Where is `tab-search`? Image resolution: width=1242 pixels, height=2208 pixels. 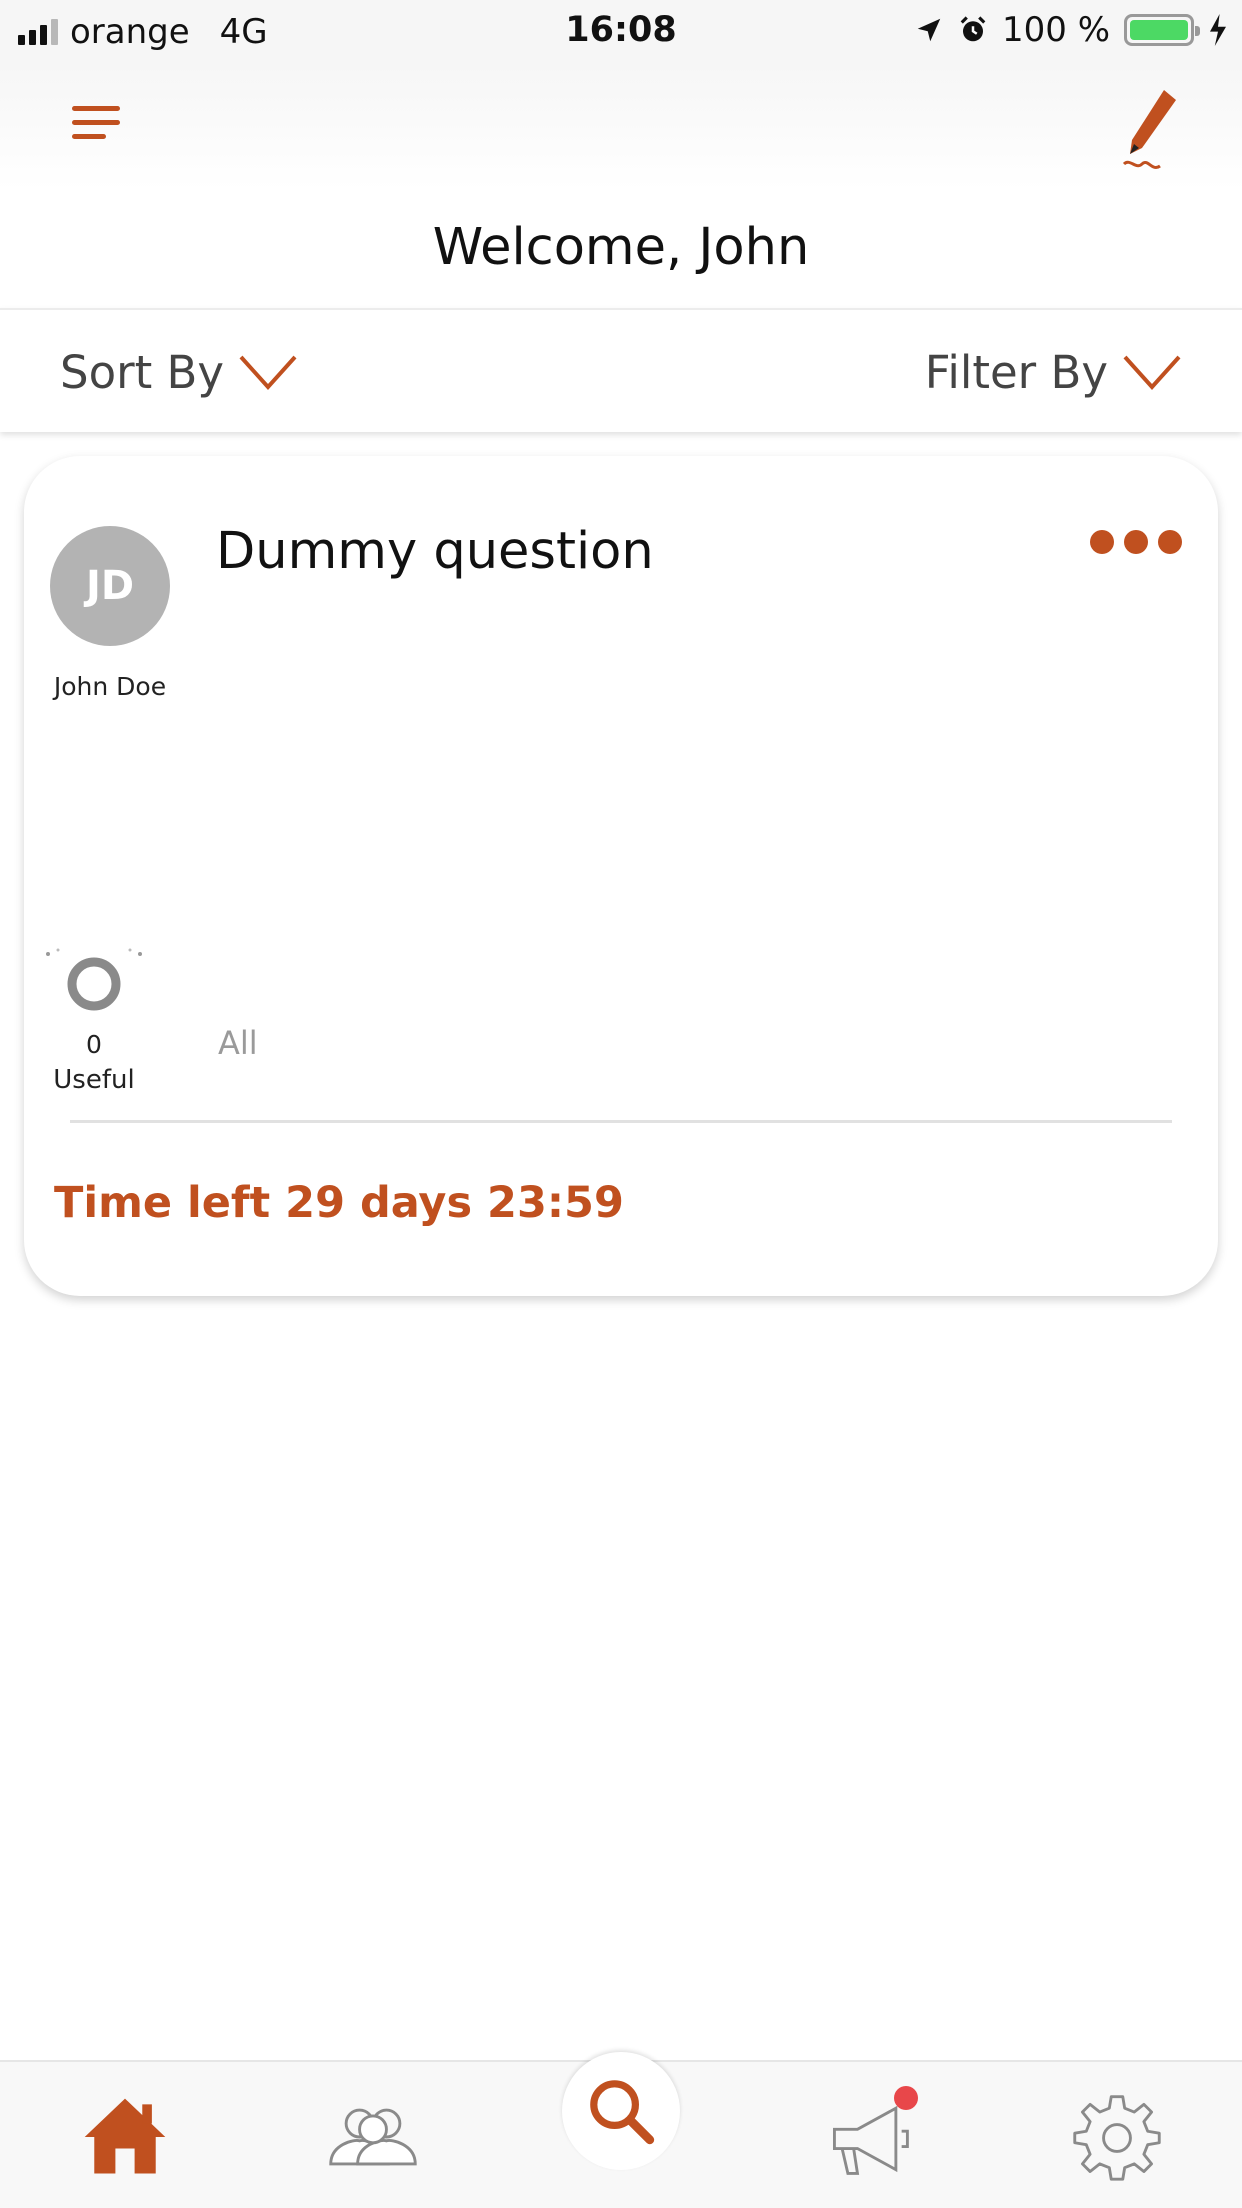
tab-search is located at coordinates (621, 2111).